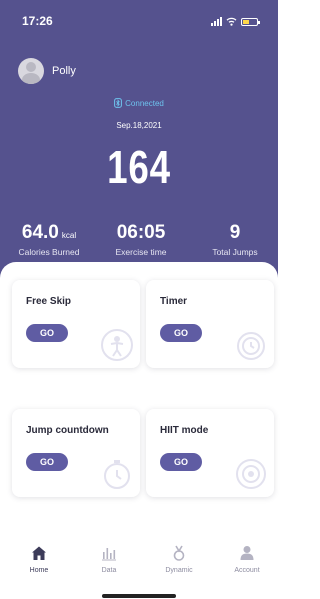 This screenshot has height=599, width=320. Describe the element at coordinates (118, 103) in the screenshot. I see `bluetooth-icon` at that location.